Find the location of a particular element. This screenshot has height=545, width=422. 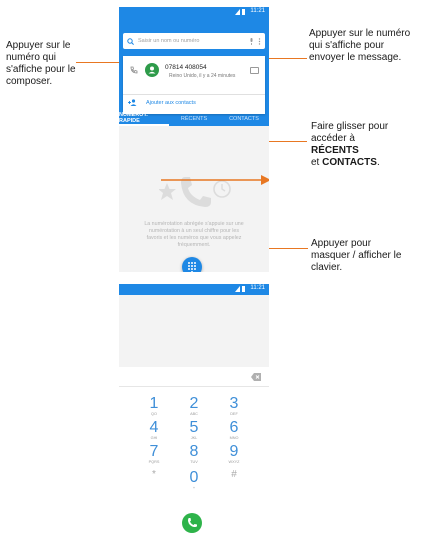

dialpad-key-3: 3 DEF is located at coordinates (234, 406).